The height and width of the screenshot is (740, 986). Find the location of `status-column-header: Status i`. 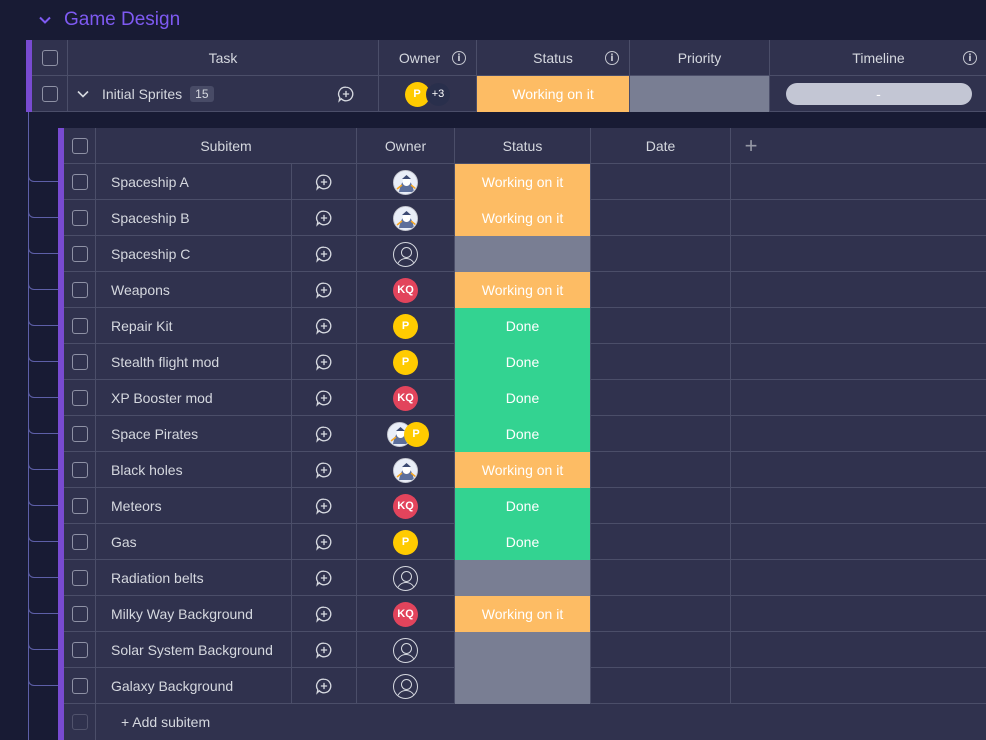

status-column-header: Status i is located at coordinates (553, 58).